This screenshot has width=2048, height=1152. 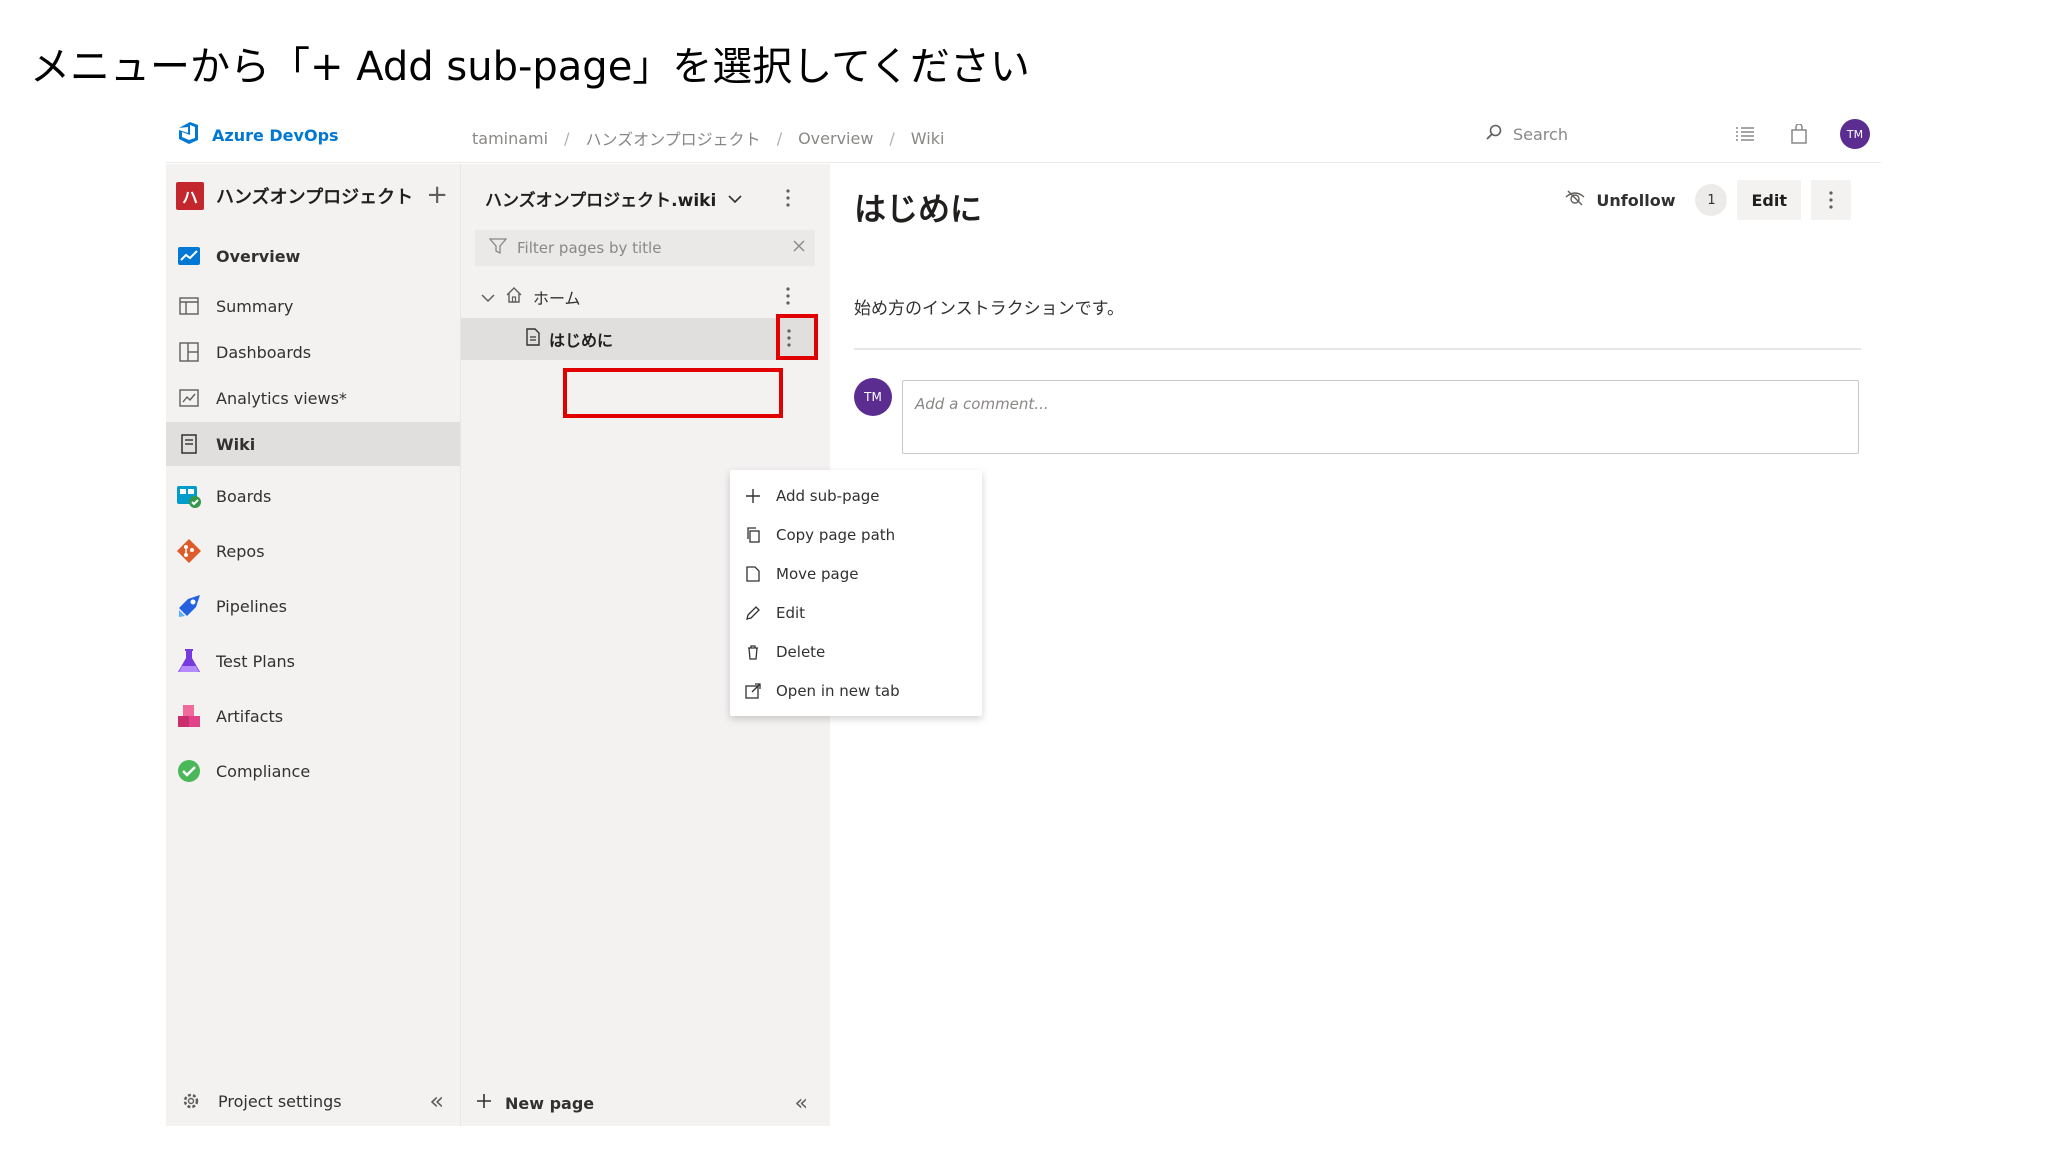 I want to click on page-actions: Unfollow 1 Edit, so click(x=1702, y=200).